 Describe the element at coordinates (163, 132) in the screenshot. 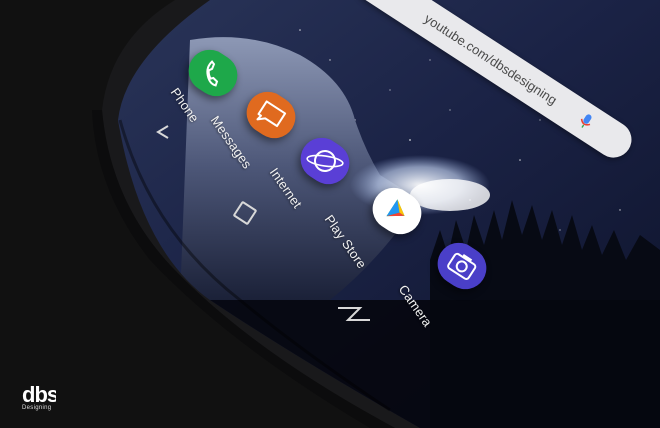

I see `back-icon` at that location.